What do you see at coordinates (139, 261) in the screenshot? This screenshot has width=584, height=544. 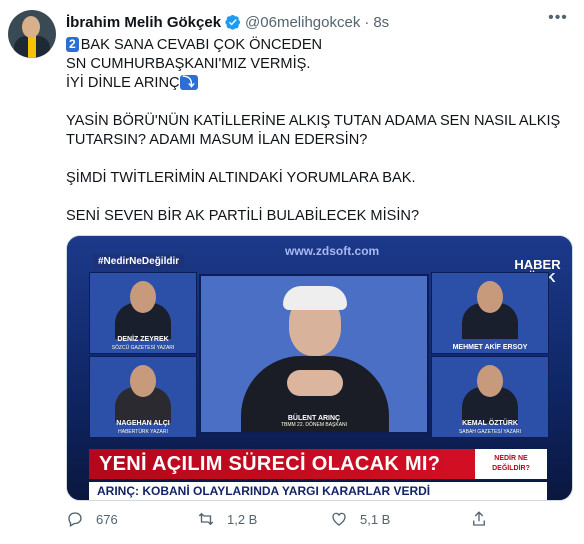 I see `video-hashtag: #NedirNeDeğildir` at bounding box center [139, 261].